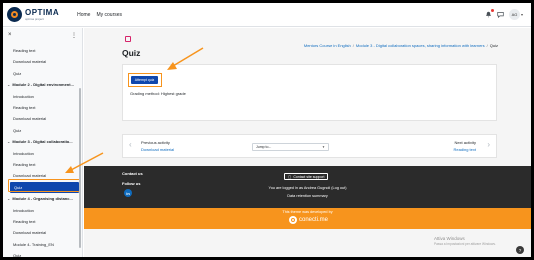 The width and height of the screenshot is (534, 260). I want to click on messages-icon, so click(500, 14).